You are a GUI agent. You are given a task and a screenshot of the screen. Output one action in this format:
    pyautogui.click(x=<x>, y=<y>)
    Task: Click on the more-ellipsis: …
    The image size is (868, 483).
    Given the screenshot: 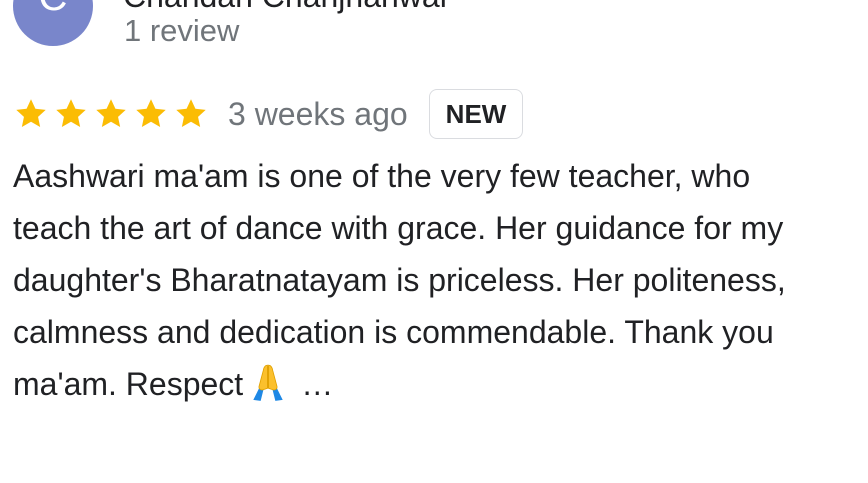 What is the action you would take?
    pyautogui.click(x=317, y=384)
    